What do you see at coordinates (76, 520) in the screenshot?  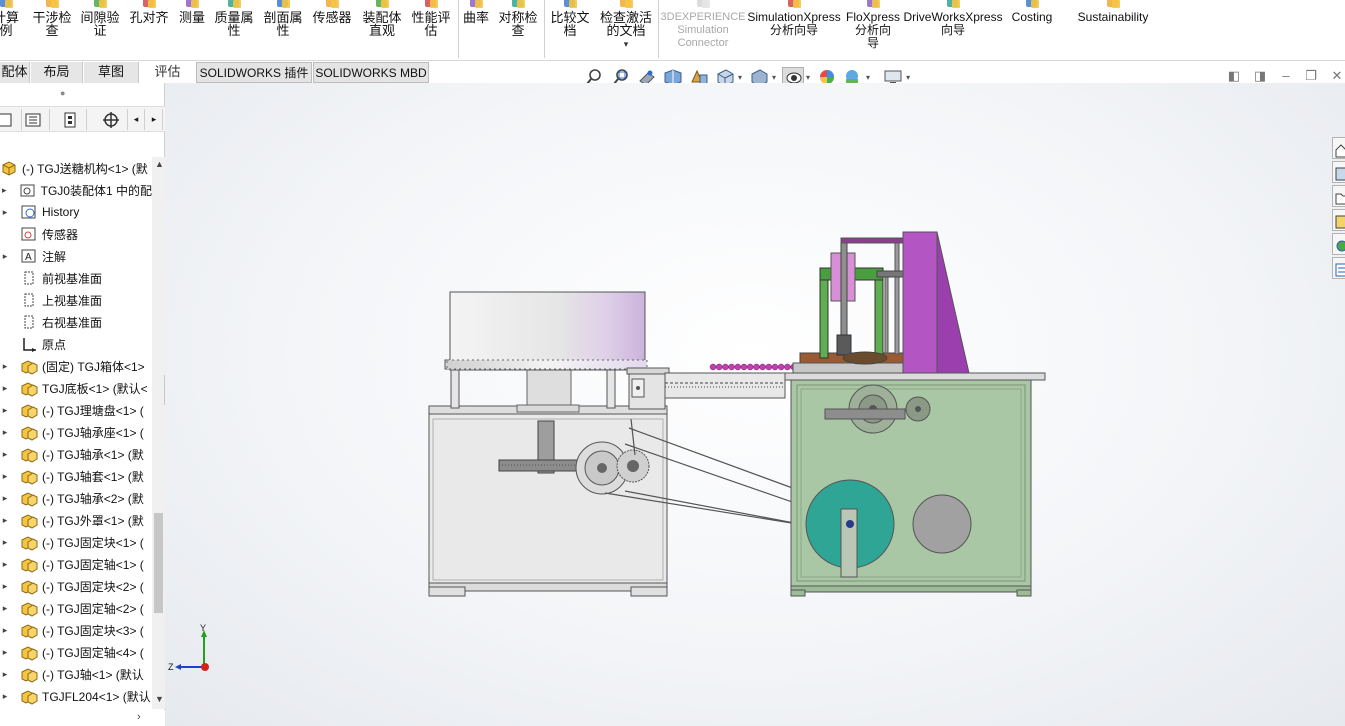 I see `tree-item: ▸ (-) TGJ外罩<1> (默` at bounding box center [76, 520].